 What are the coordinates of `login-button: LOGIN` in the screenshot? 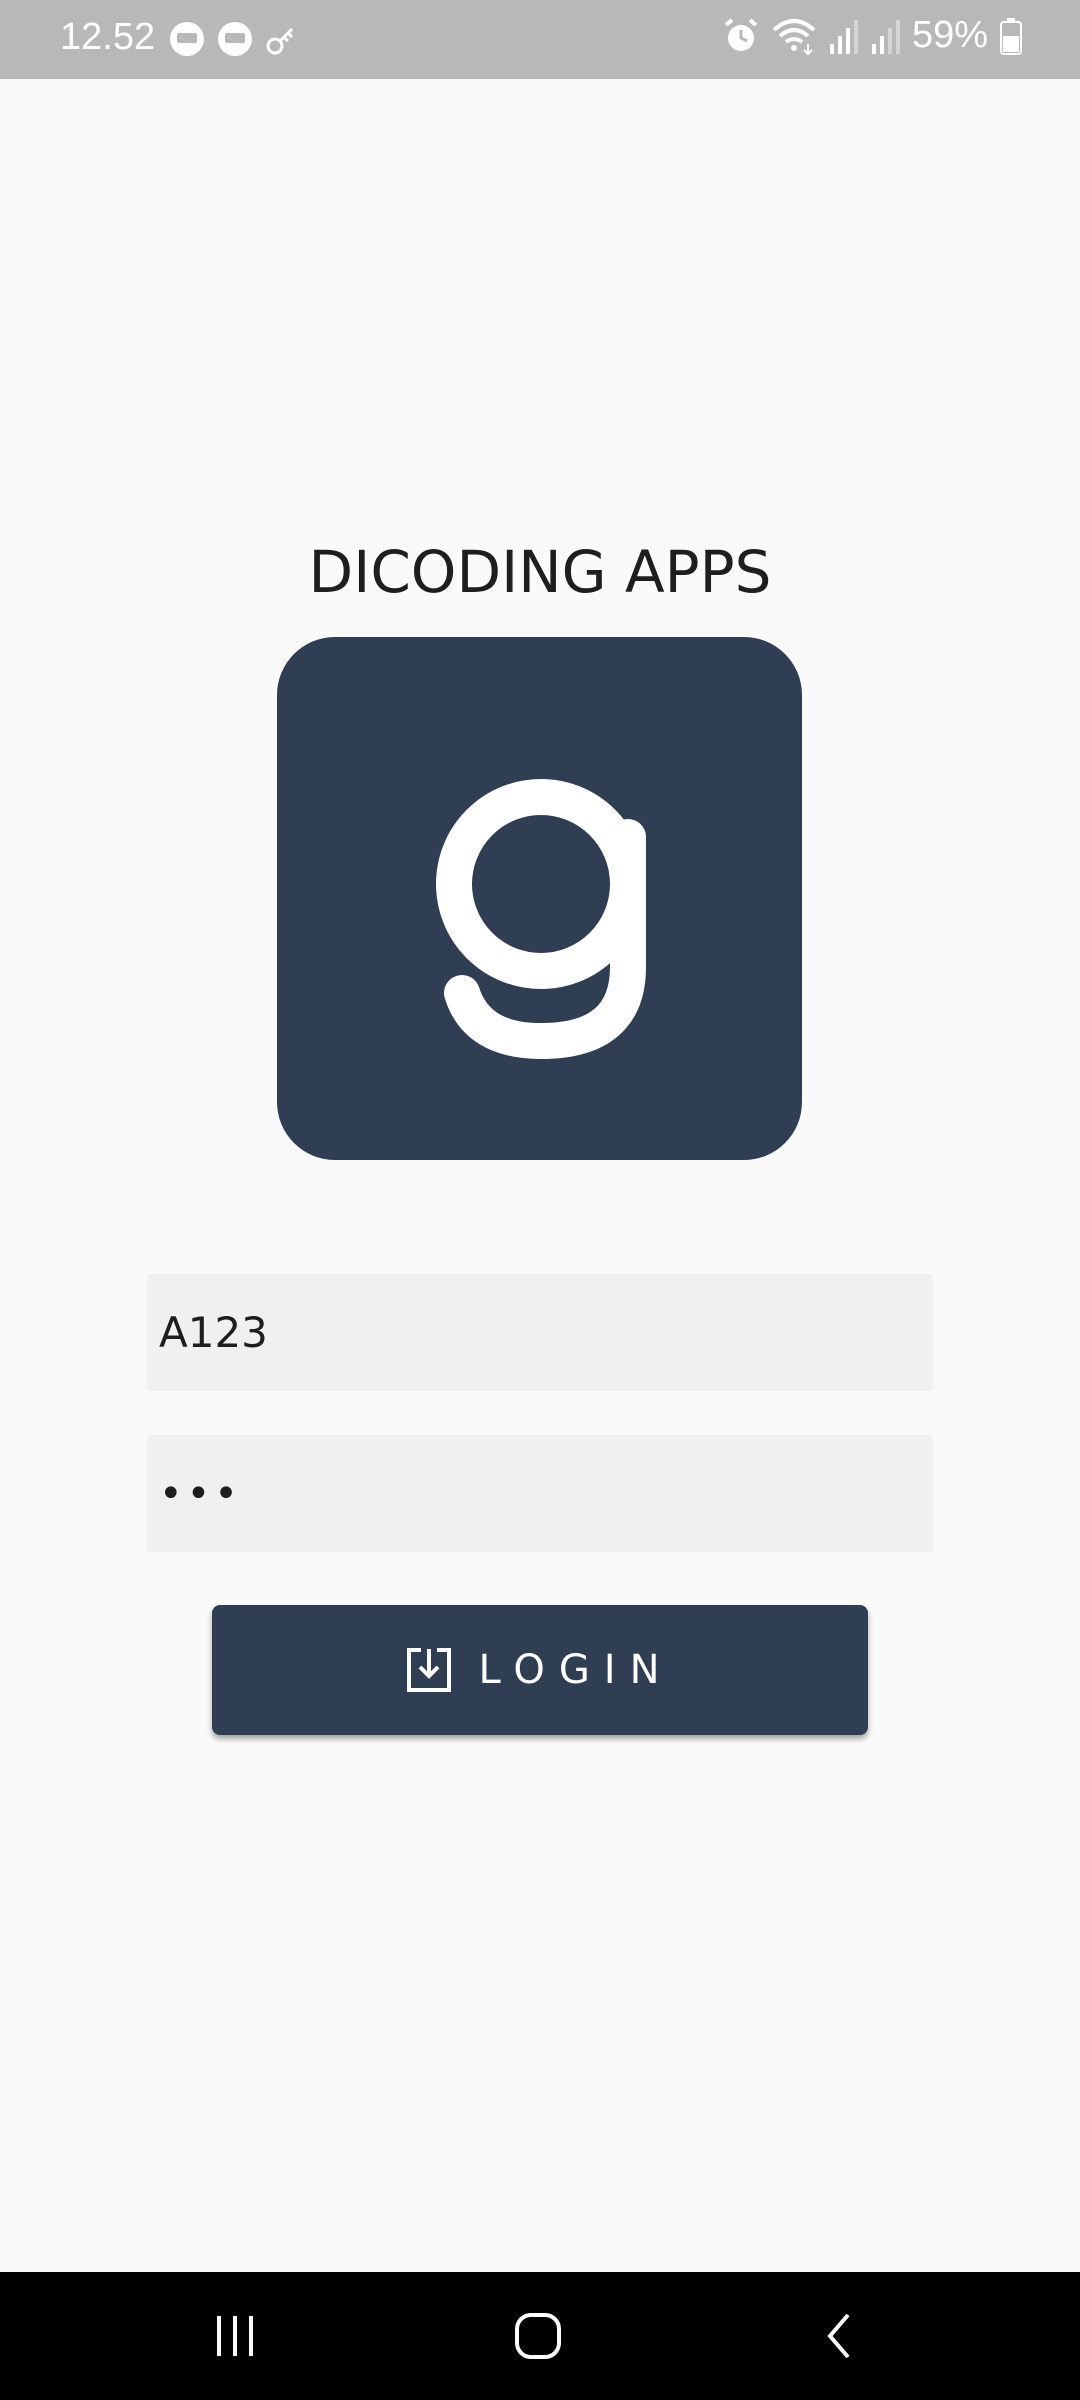 It's located at (540, 1670).